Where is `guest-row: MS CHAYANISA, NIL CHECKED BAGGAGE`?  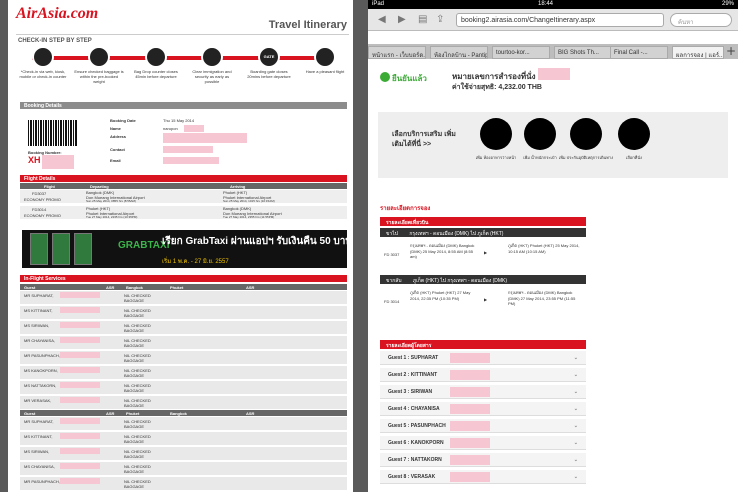 guest-row: MS CHAYANISA, NIL CHECKED BAGGAGE is located at coordinates (183, 469).